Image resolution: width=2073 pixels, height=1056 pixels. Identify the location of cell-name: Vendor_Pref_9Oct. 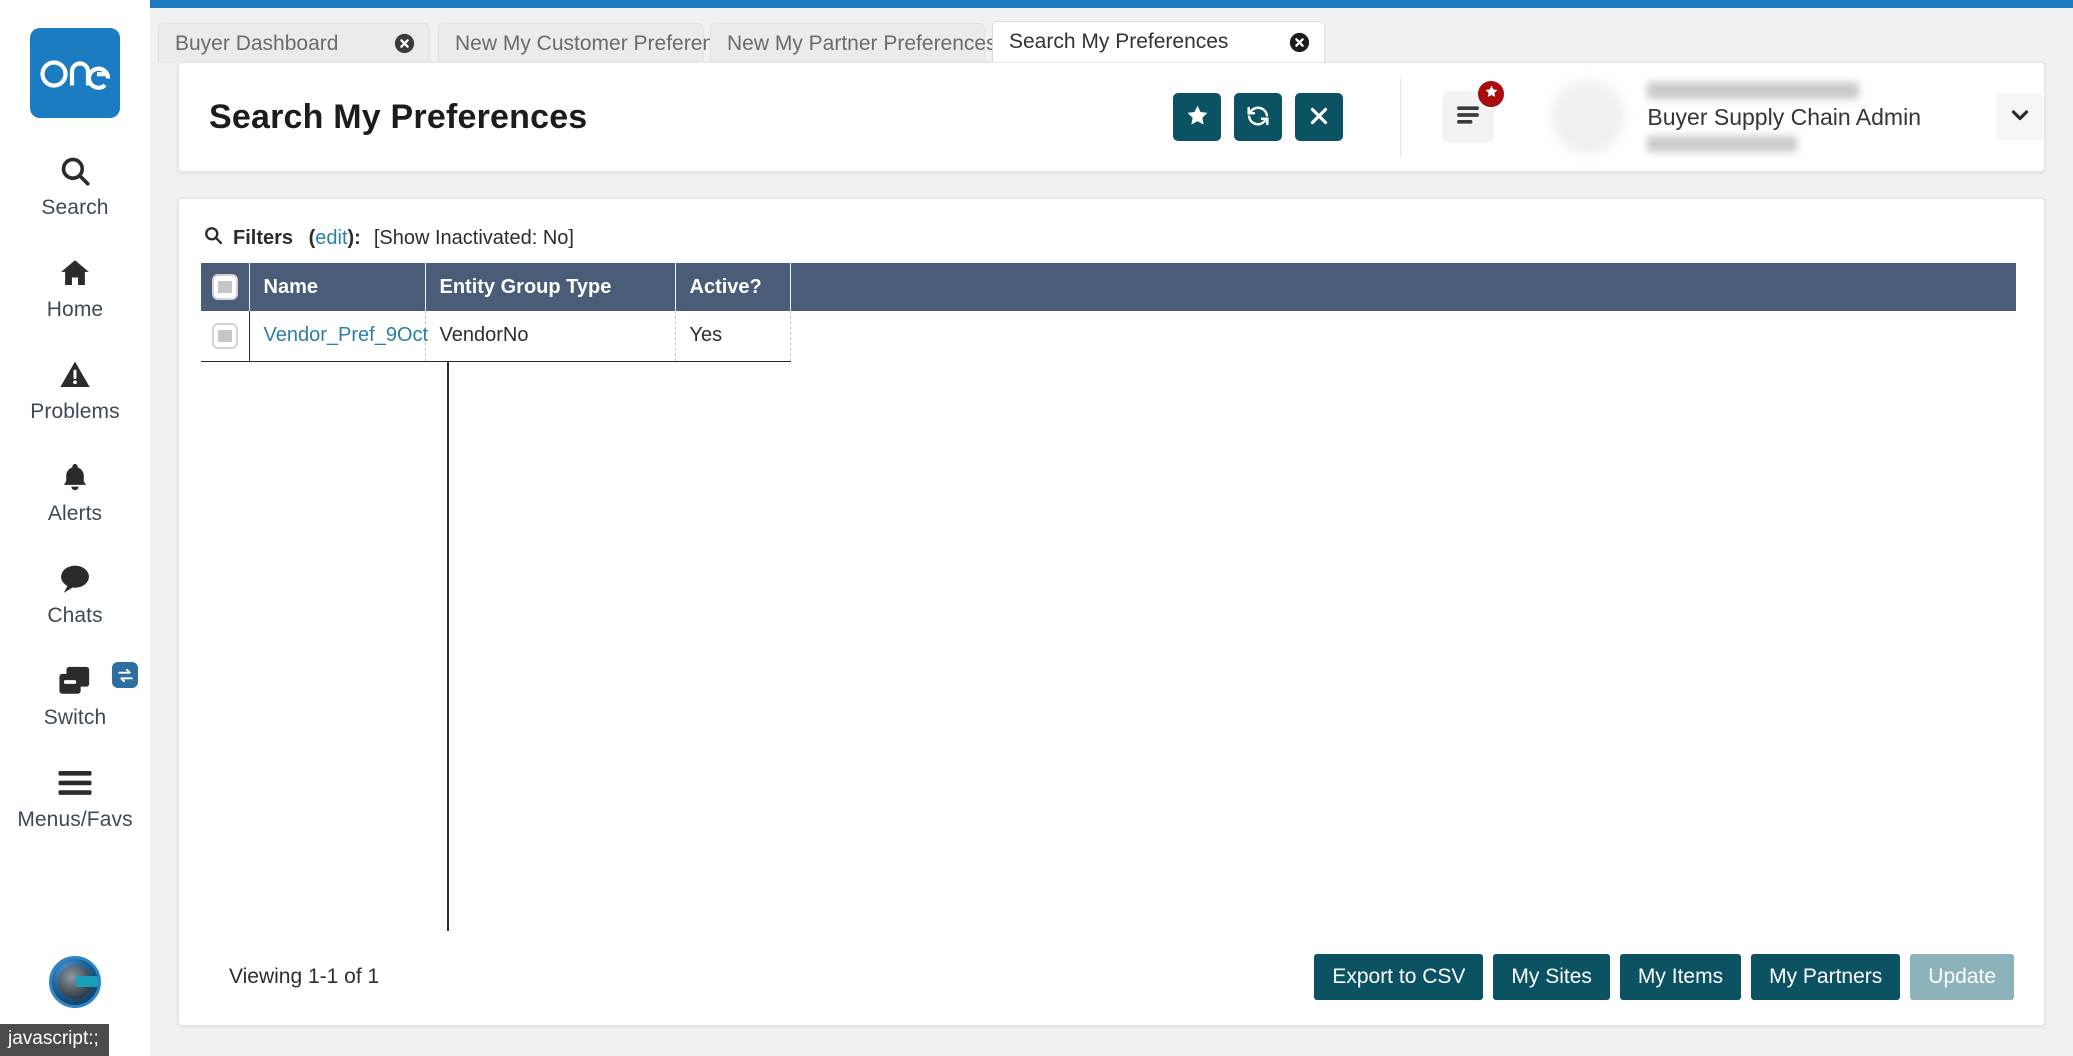
(338, 336).